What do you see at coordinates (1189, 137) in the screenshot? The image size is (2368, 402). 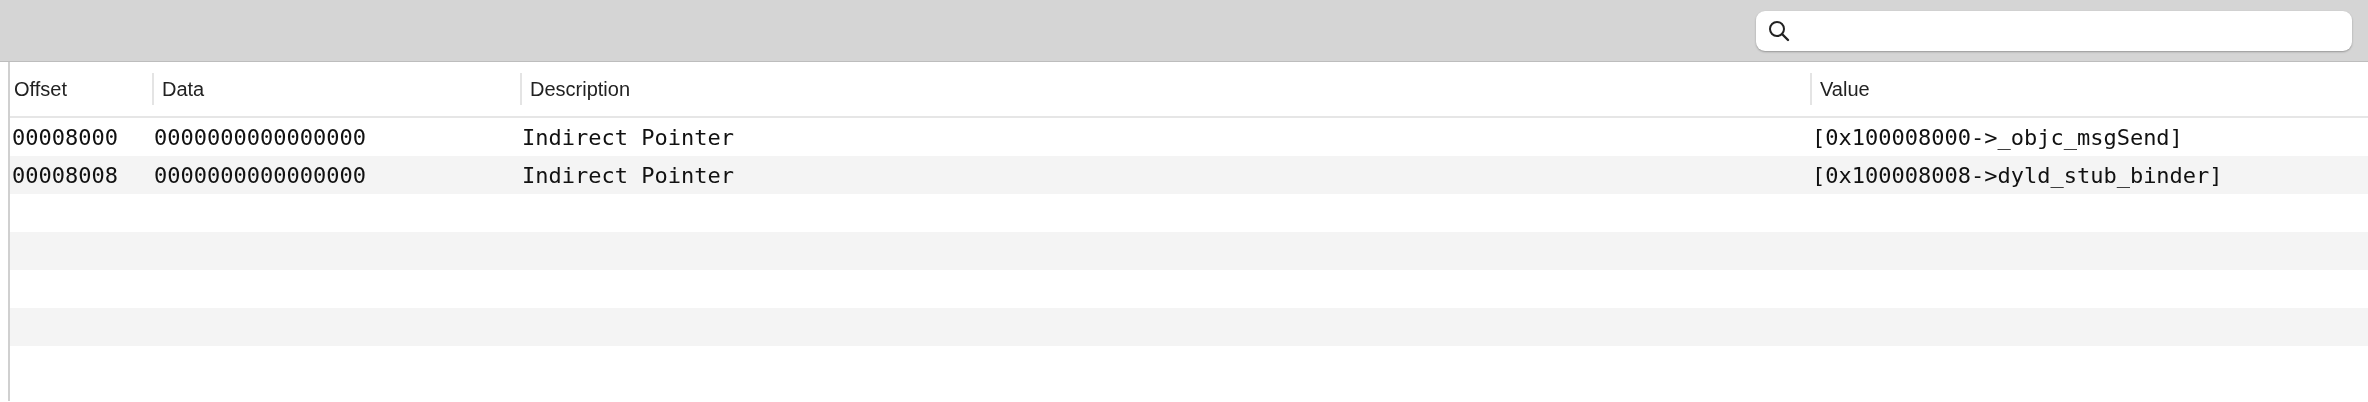 I see `table-row: 00008000 0000000000000000 Indirect Pointer [0x100008000->_objc_msgSend]` at bounding box center [1189, 137].